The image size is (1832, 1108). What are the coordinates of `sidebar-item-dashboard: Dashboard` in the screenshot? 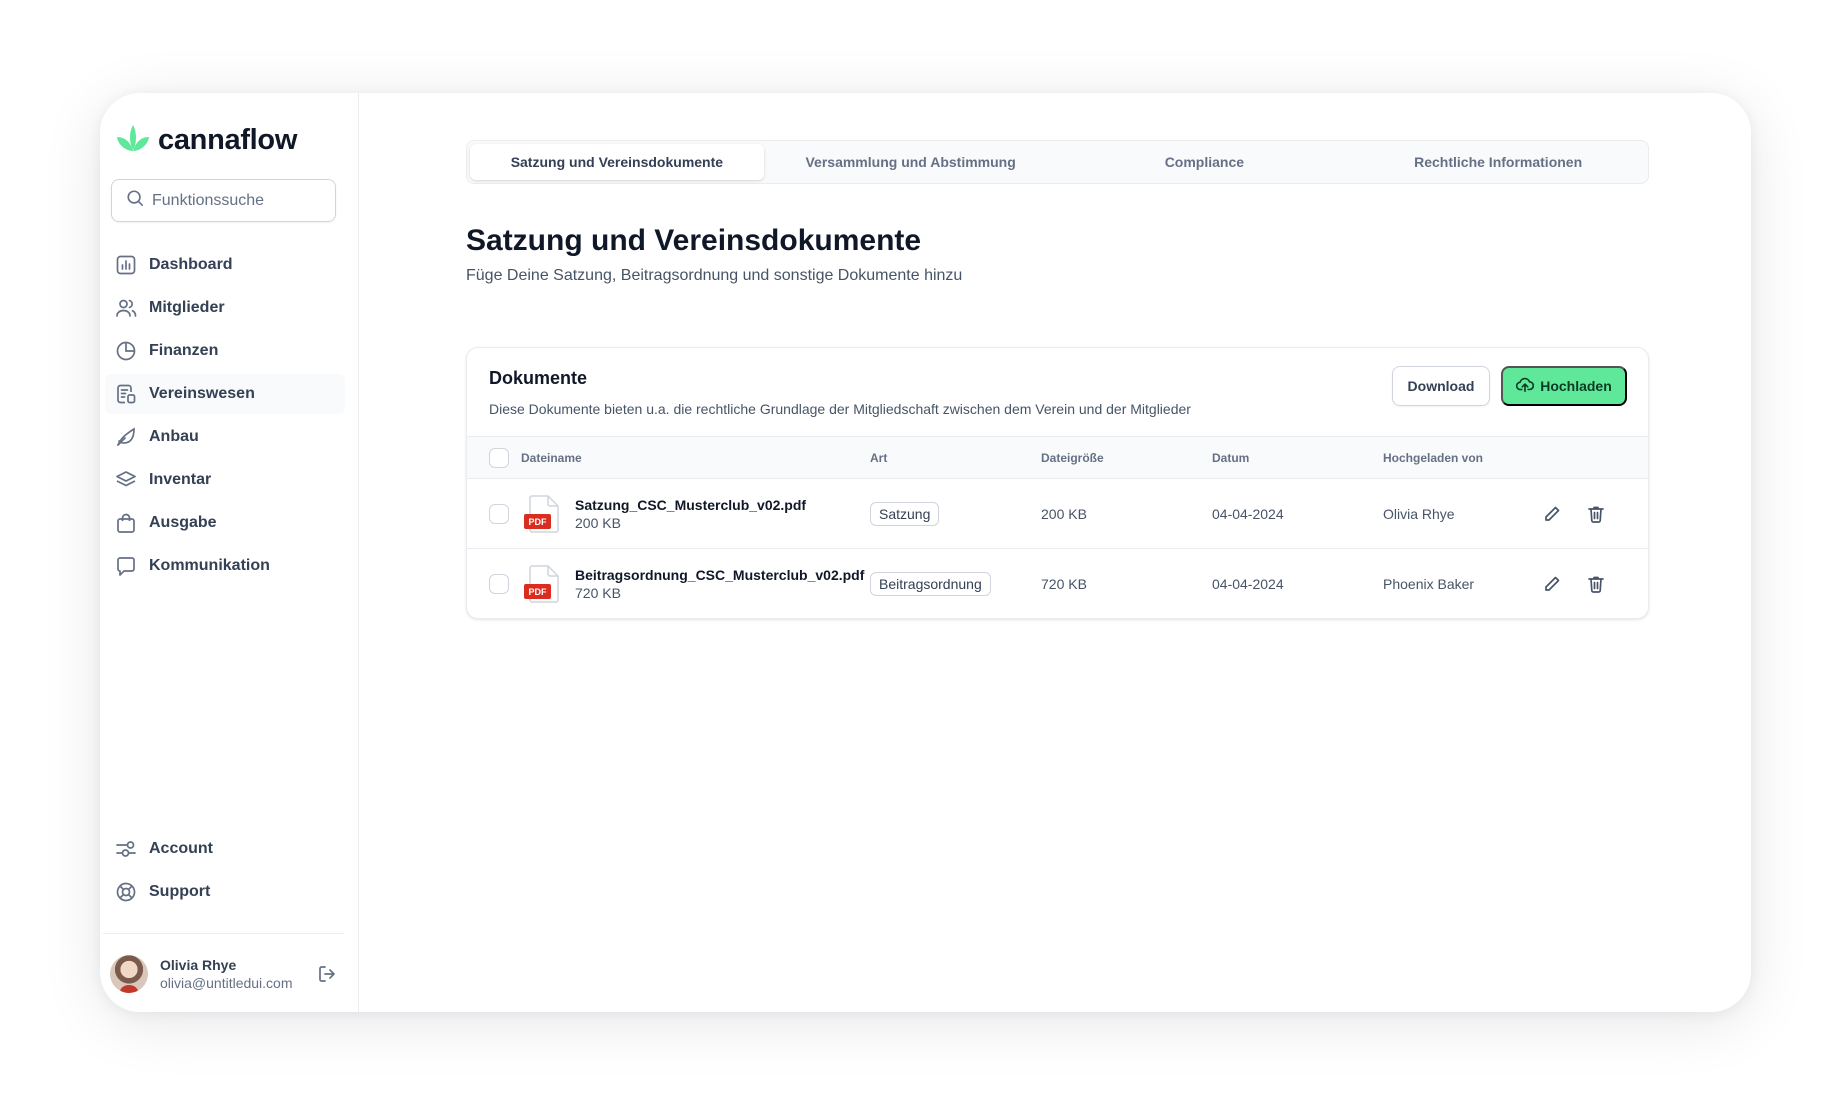 It's located at (225, 265).